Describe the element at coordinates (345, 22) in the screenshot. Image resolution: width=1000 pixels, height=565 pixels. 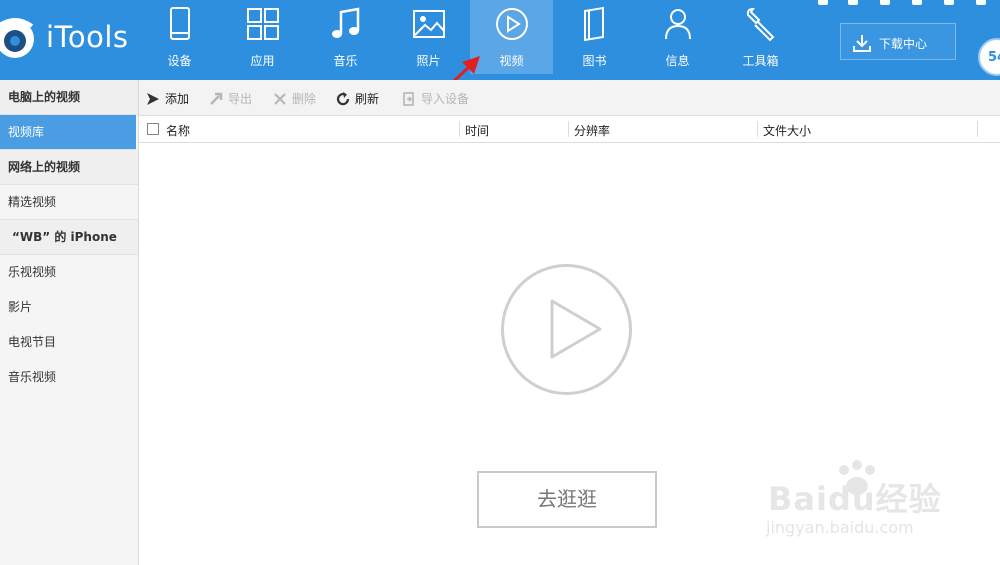
I see `music-icon` at that location.